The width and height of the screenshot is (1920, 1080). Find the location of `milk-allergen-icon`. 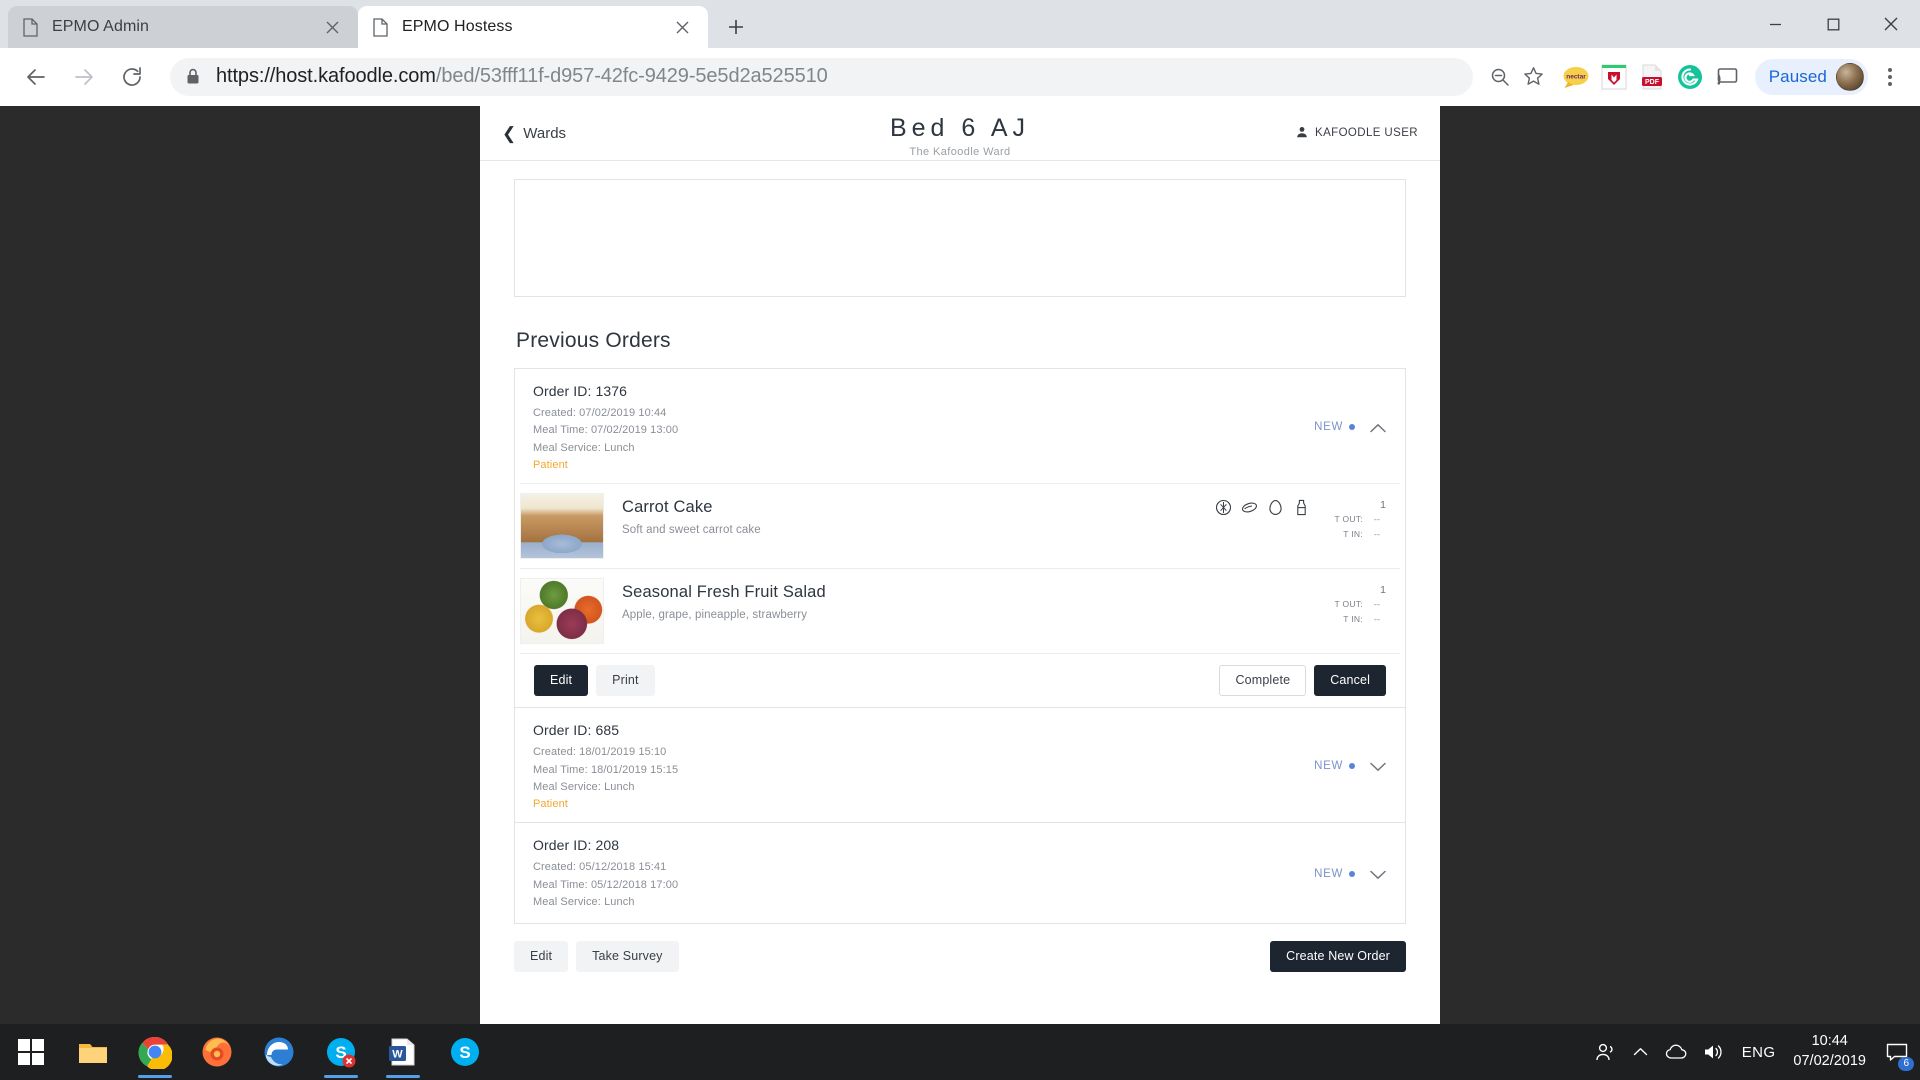

milk-allergen-icon is located at coordinates (1301, 507).